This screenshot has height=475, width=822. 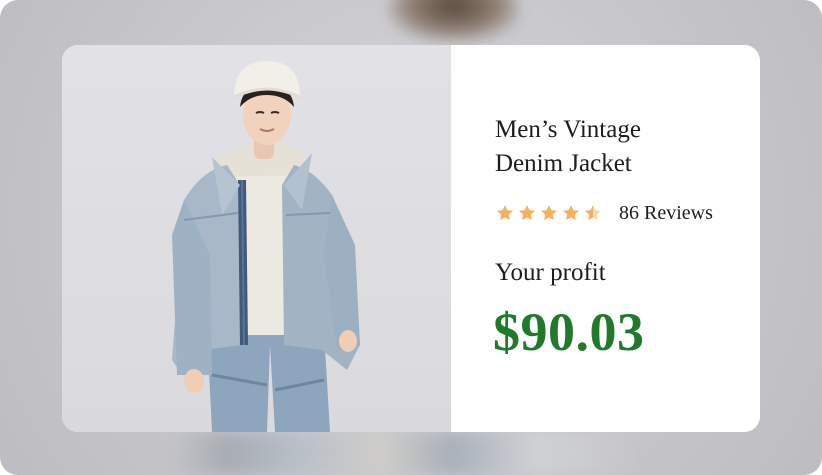 What do you see at coordinates (550, 272) in the screenshot?
I see `profit-label: Your profit` at bounding box center [550, 272].